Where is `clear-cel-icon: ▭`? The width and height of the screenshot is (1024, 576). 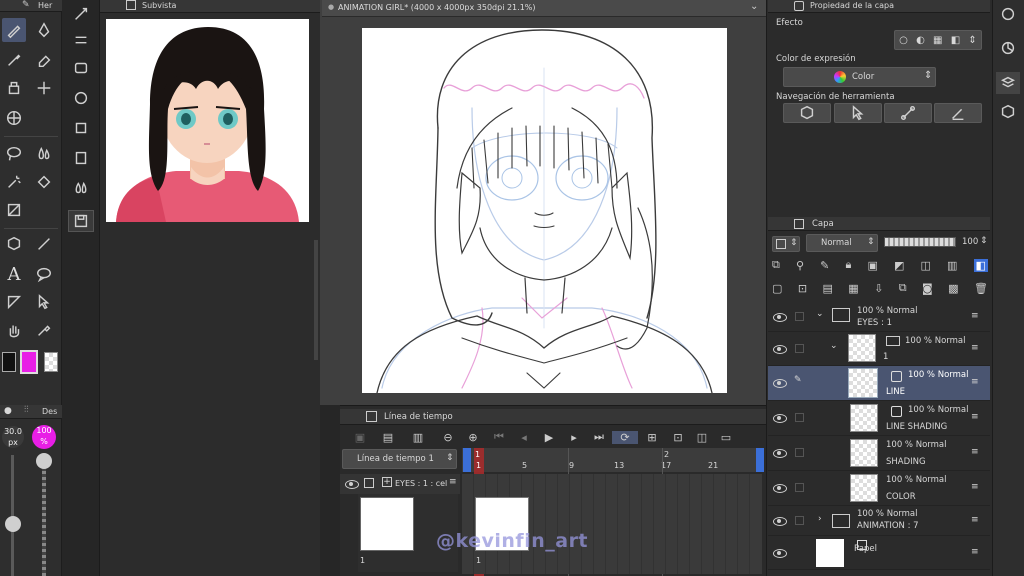
clear-cel-icon: ▭ is located at coordinates (726, 437).